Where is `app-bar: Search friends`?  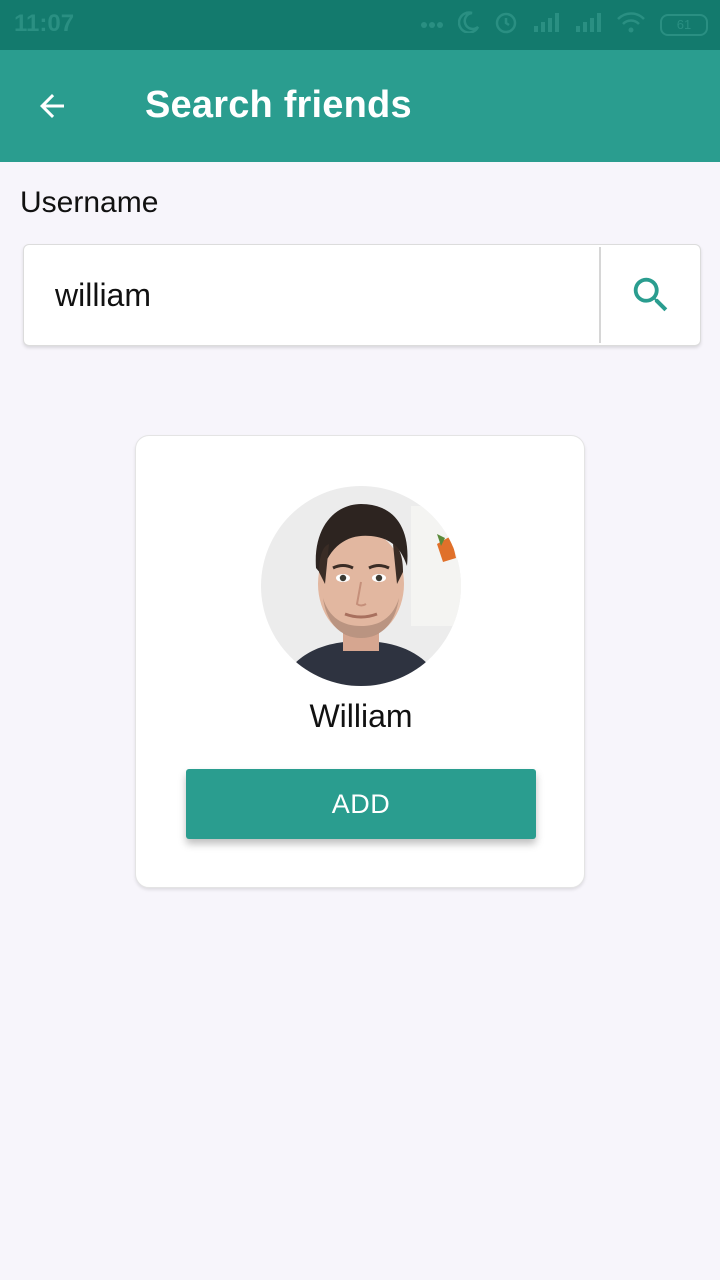 app-bar: Search friends is located at coordinates (360, 106).